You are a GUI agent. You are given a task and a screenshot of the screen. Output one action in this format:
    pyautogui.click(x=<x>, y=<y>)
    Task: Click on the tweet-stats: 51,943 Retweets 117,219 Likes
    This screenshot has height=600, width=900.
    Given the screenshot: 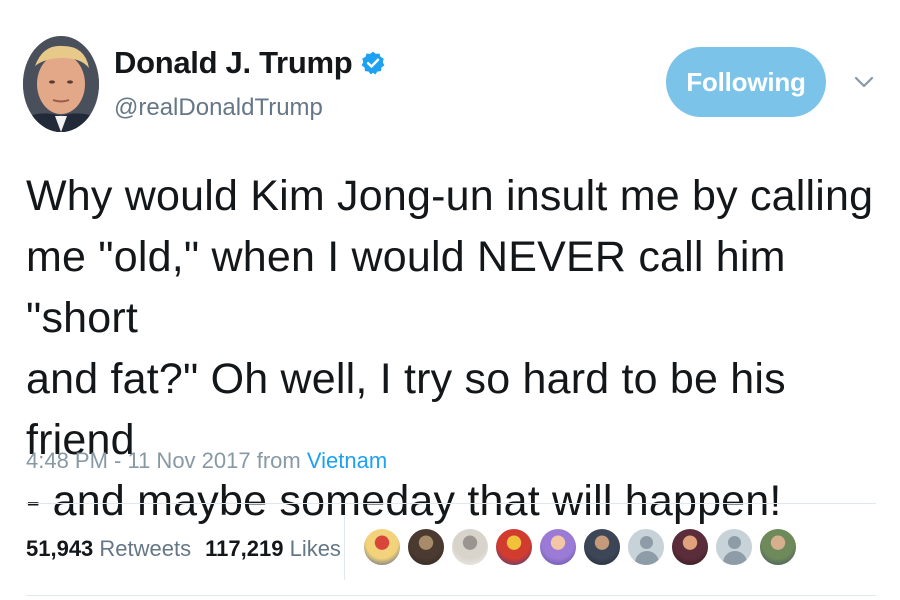 What is the action you would take?
    pyautogui.click(x=183, y=549)
    